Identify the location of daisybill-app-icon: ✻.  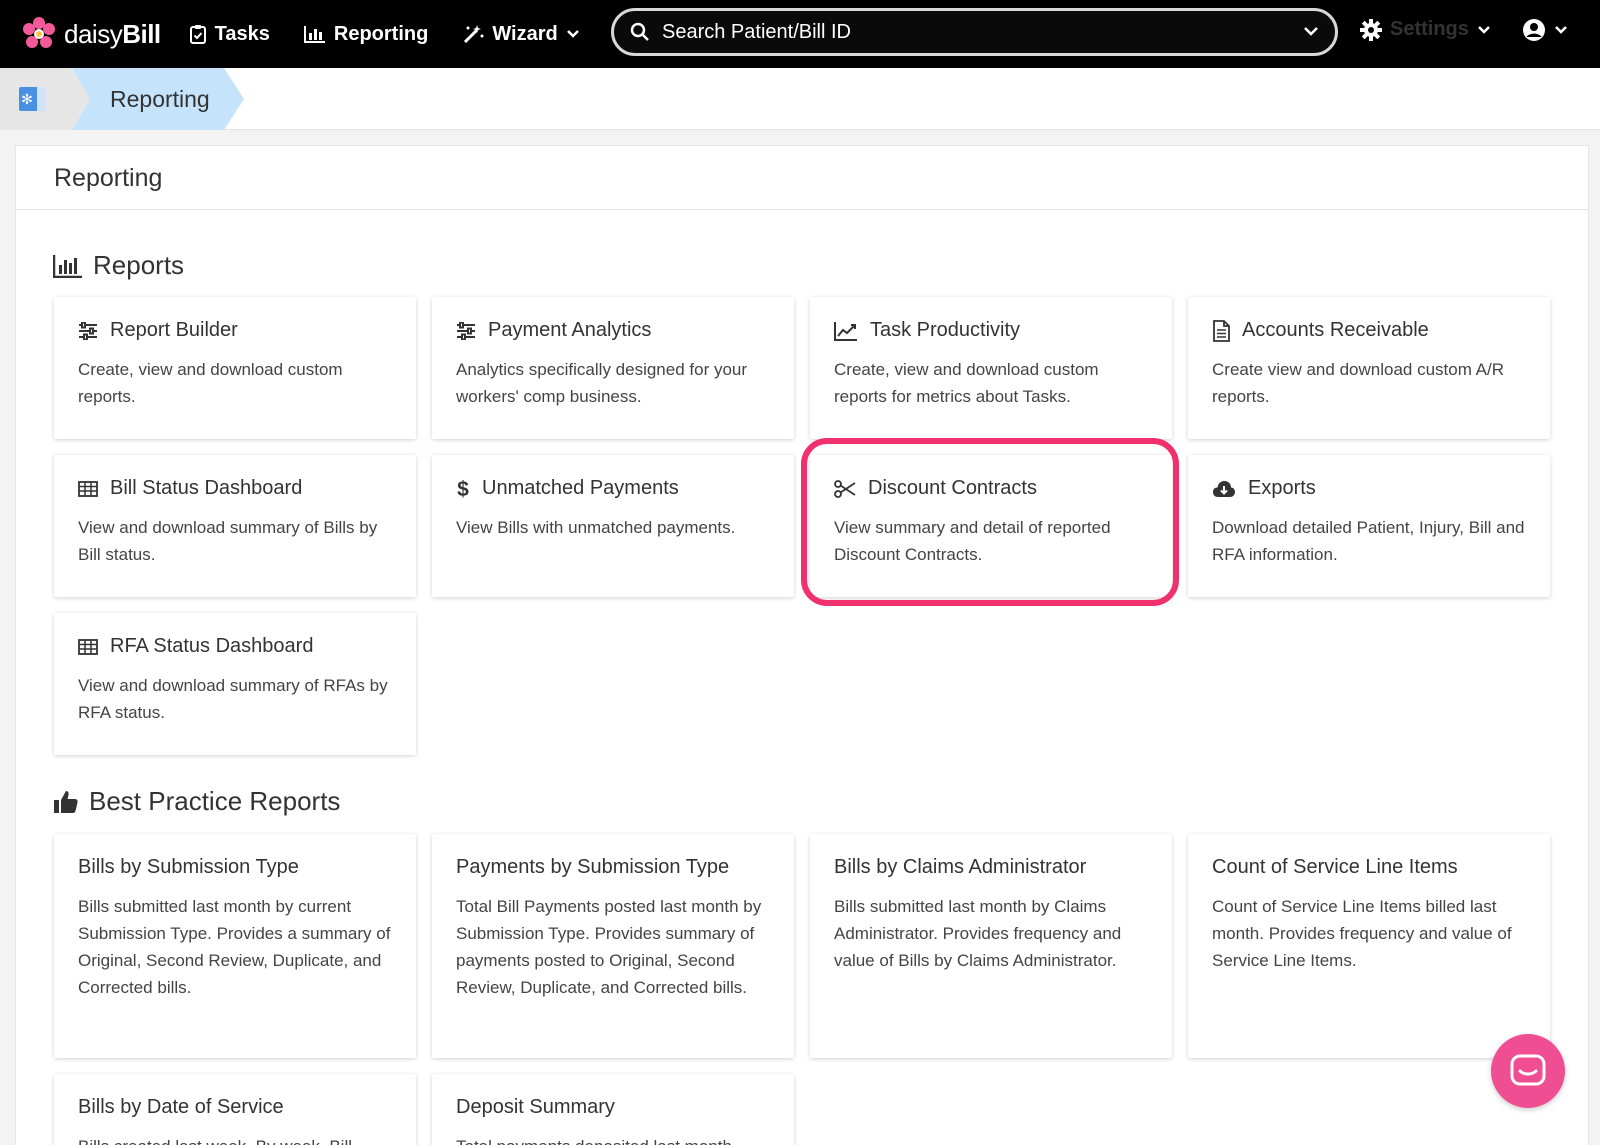
(32, 99).